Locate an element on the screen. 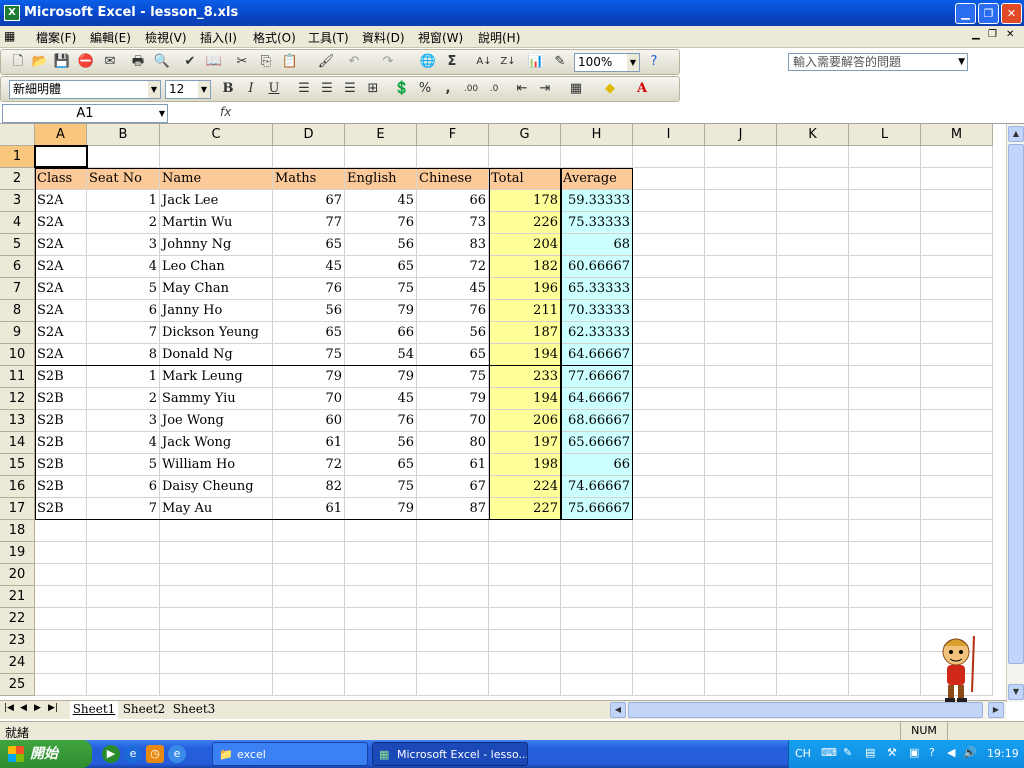 The height and width of the screenshot is (768, 1024). email-icon: ✉ is located at coordinates (110, 62).